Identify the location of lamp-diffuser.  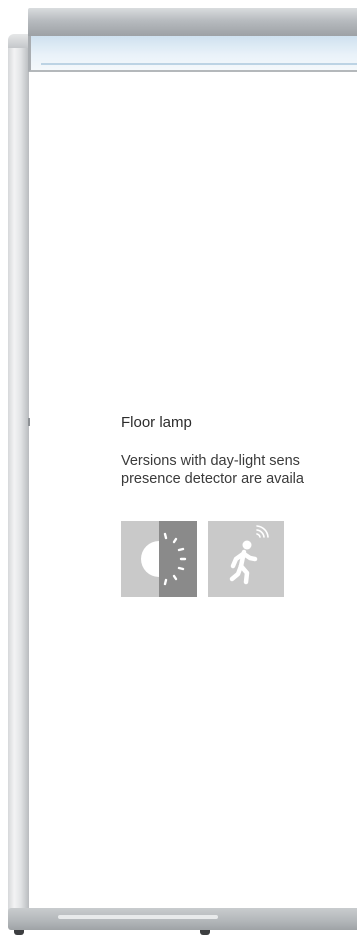
(192, 54).